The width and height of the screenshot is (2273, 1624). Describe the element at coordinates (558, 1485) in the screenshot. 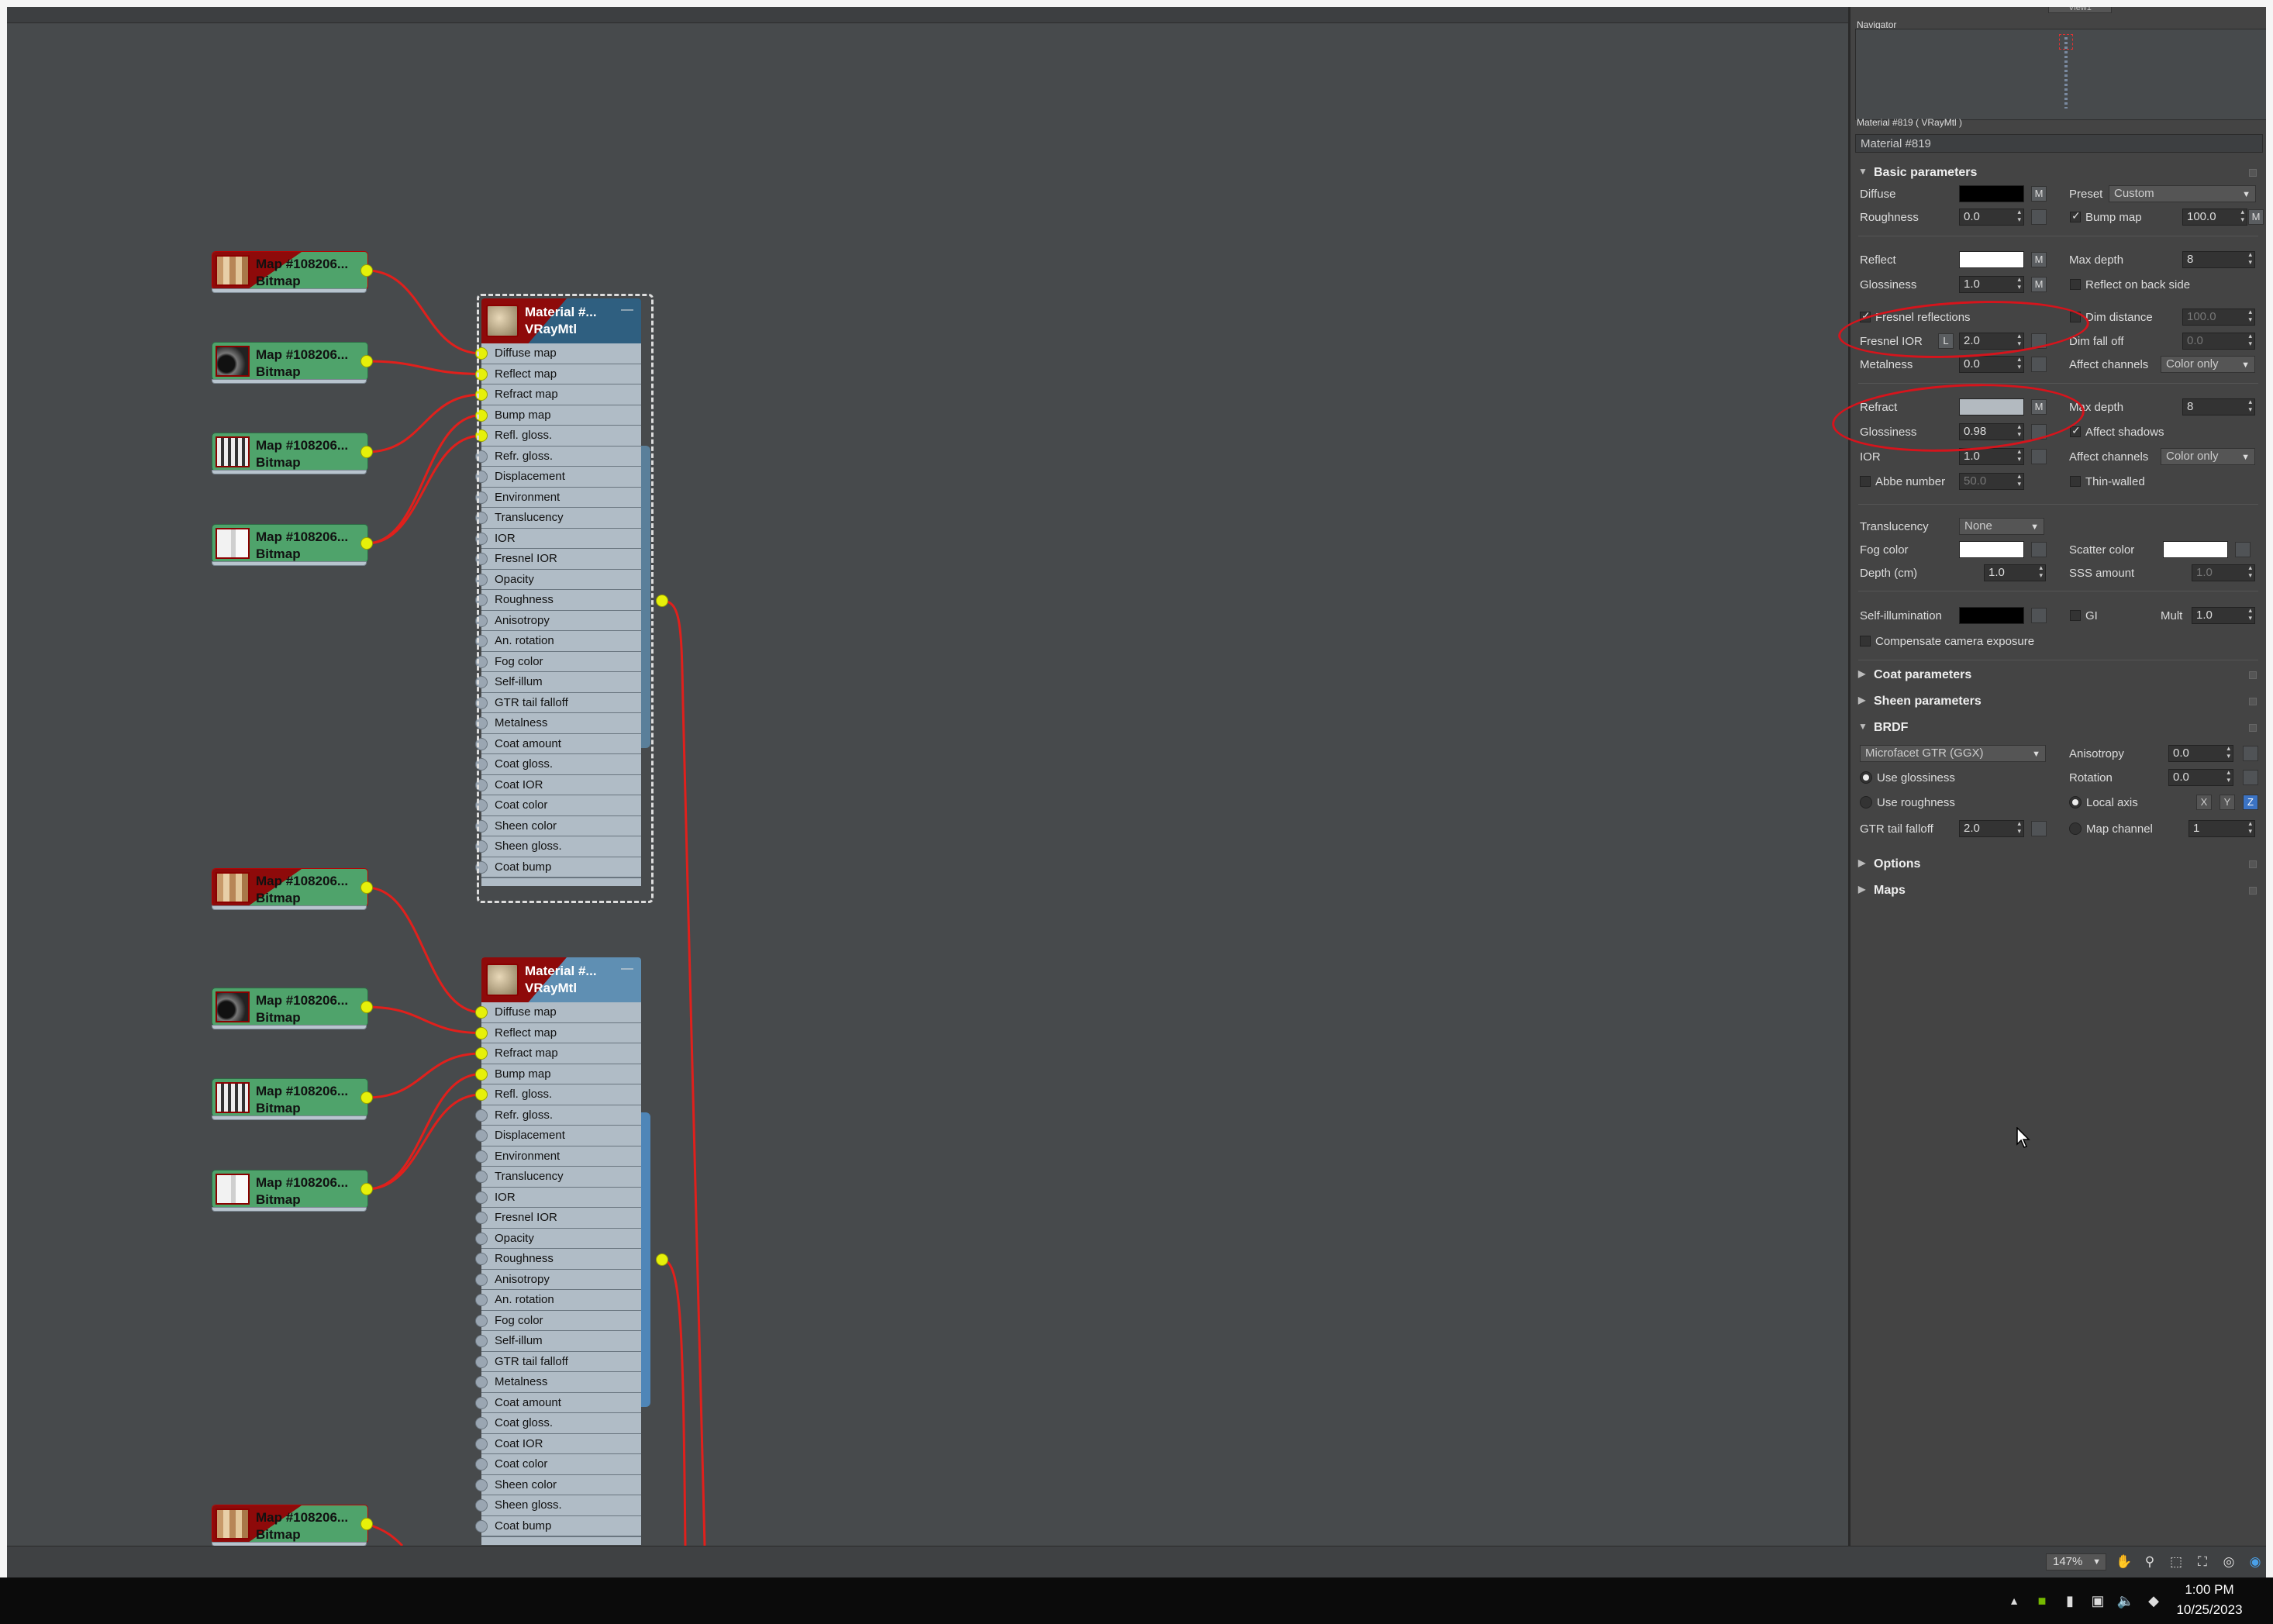

I see `material-slot: Sheen color` at that location.